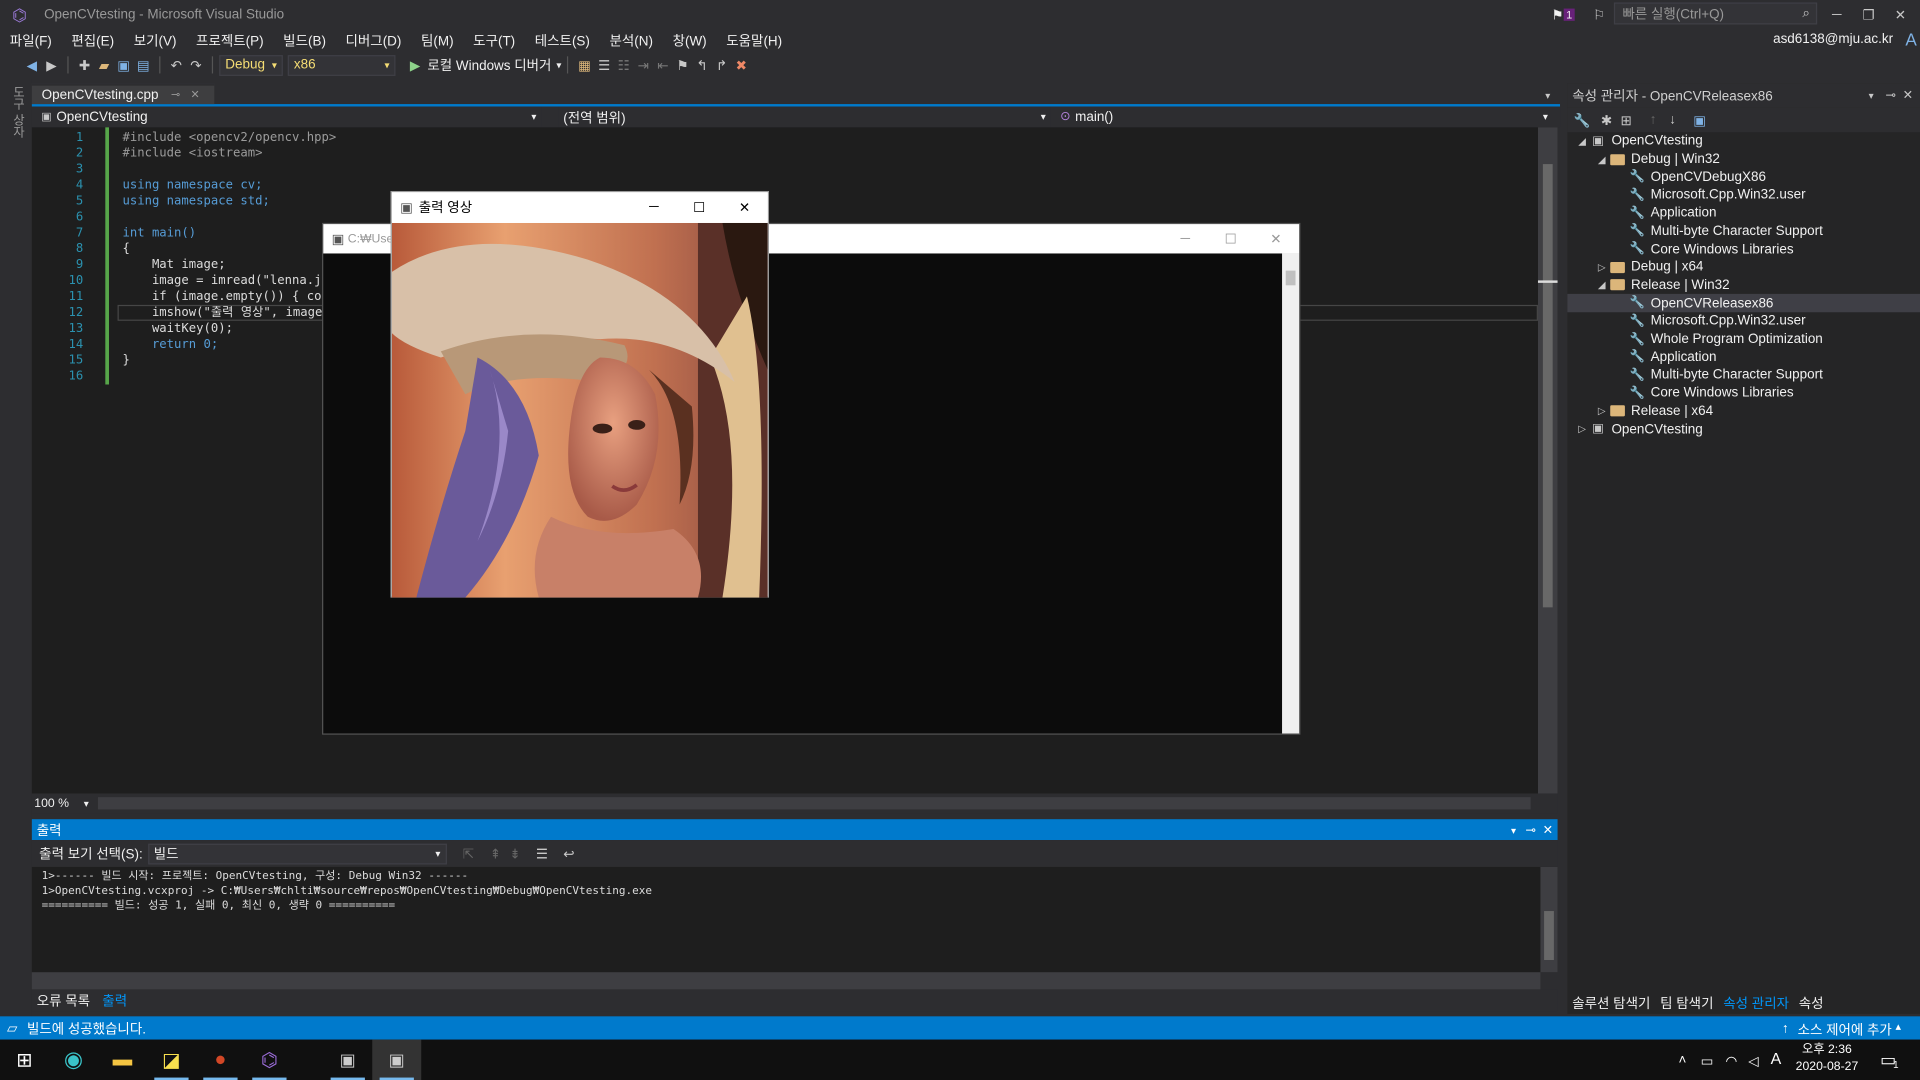 This screenshot has width=1920, height=1080. What do you see at coordinates (1743, 303) in the screenshot?
I see `property-sheet-item: 🔧 OpenCVReleasex86` at bounding box center [1743, 303].